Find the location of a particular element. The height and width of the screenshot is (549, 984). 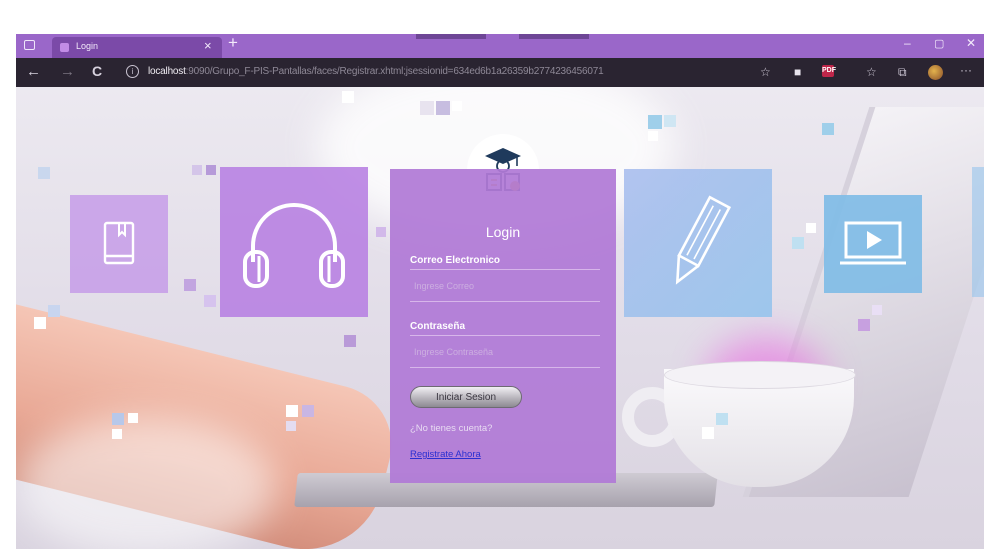

url-host: localhost is located at coordinates (167, 71).